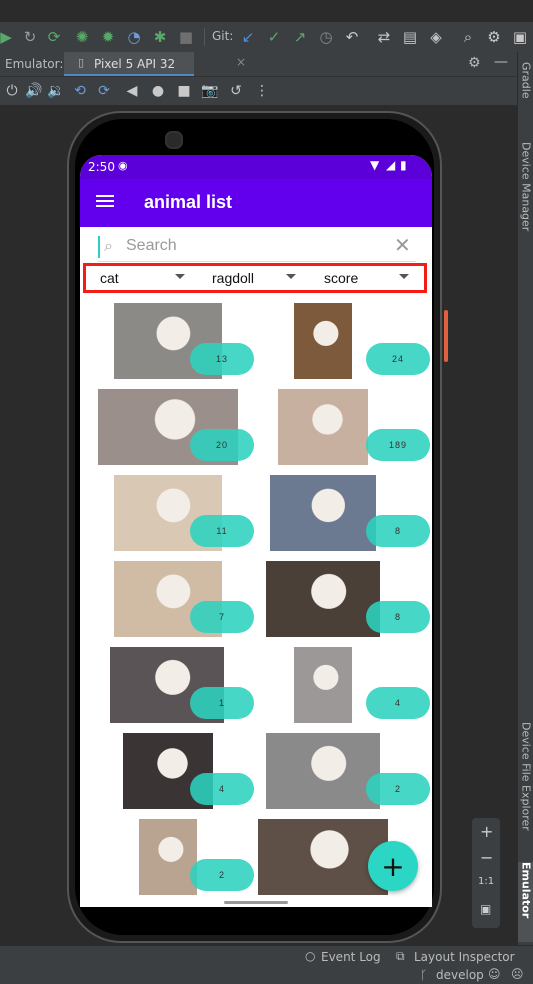 The height and width of the screenshot is (984, 533). I want to click on score-badge: 11, so click(222, 531).